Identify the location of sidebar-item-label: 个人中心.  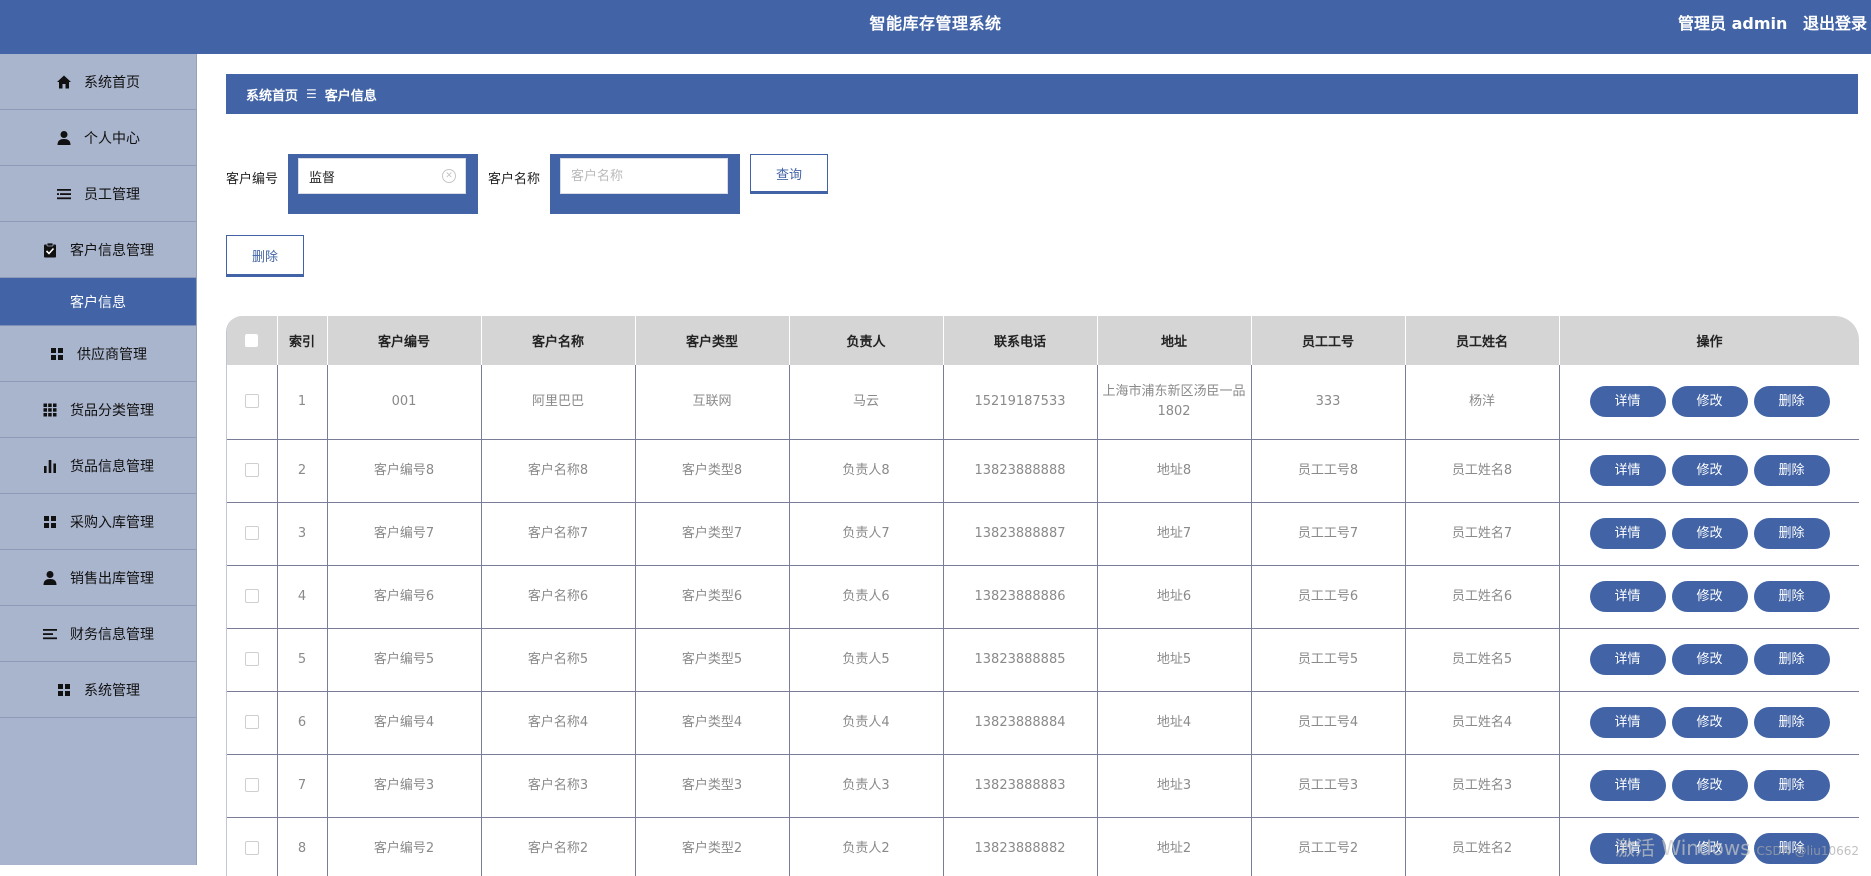
(112, 138).